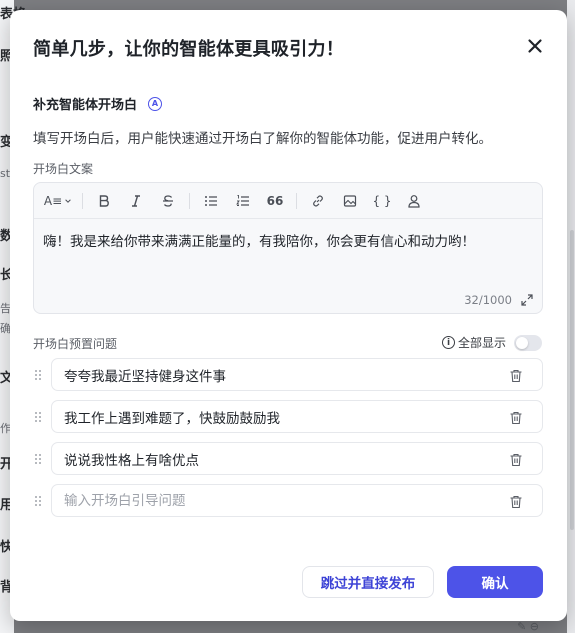 Image resolution: width=575 pixels, height=633 pixels. I want to click on quote-button: 66, so click(275, 201).